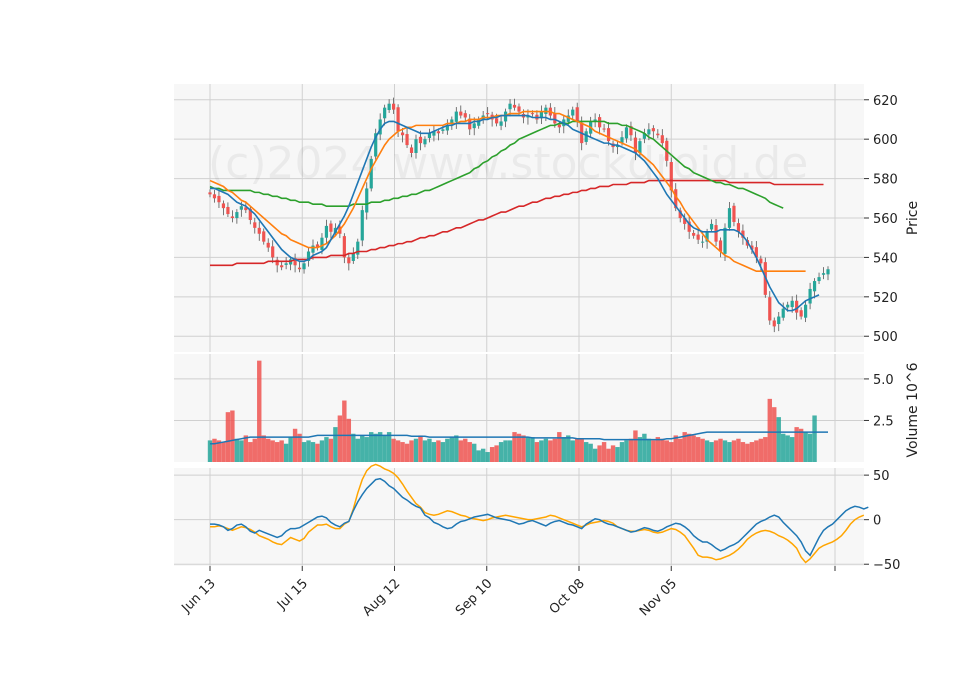 The width and height of the screenshot is (960, 694). Describe the element at coordinates (658, 597) in the screenshot. I see `x-tick-label: Nov 05` at that location.